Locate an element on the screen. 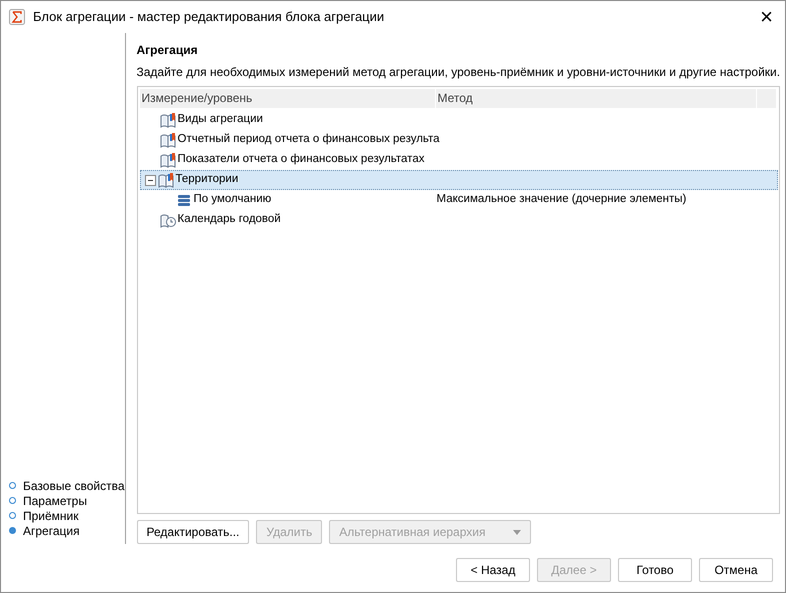 This screenshot has height=593, width=786. caret-icon is located at coordinates (517, 533).